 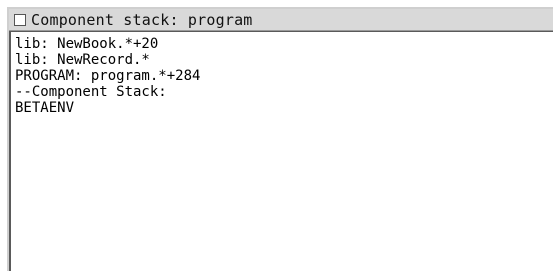 I want to click on stack-line: lib: NewRecord.*, so click(x=82, y=60).